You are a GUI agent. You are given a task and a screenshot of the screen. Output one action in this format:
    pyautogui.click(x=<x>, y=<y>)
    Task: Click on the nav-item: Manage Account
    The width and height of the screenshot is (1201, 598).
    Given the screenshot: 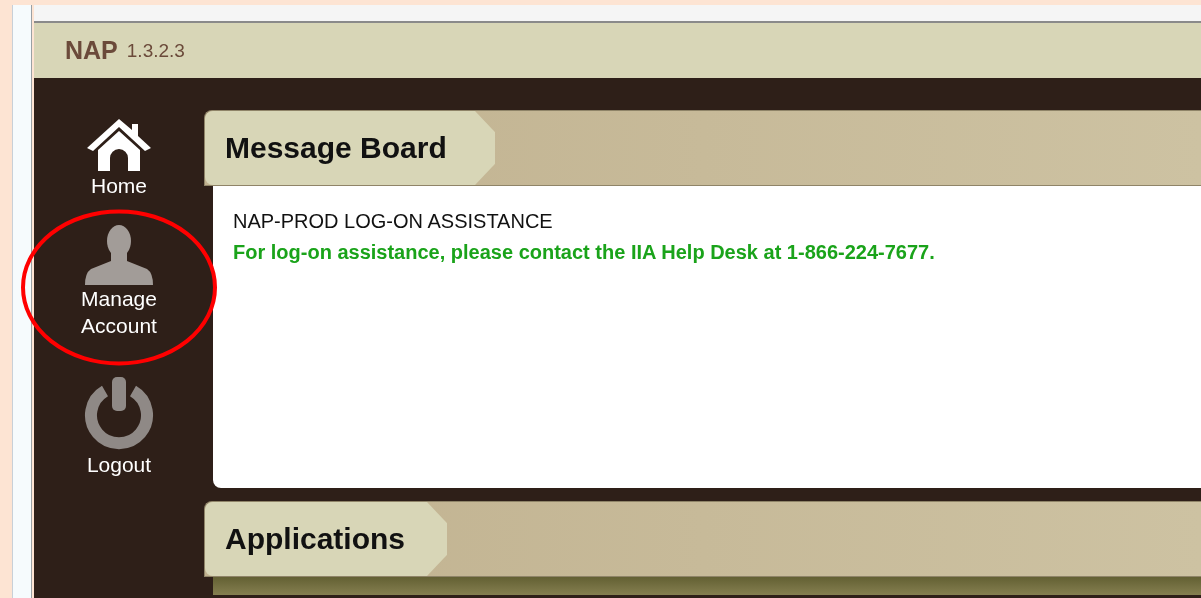 What is the action you would take?
    pyautogui.click(x=119, y=281)
    